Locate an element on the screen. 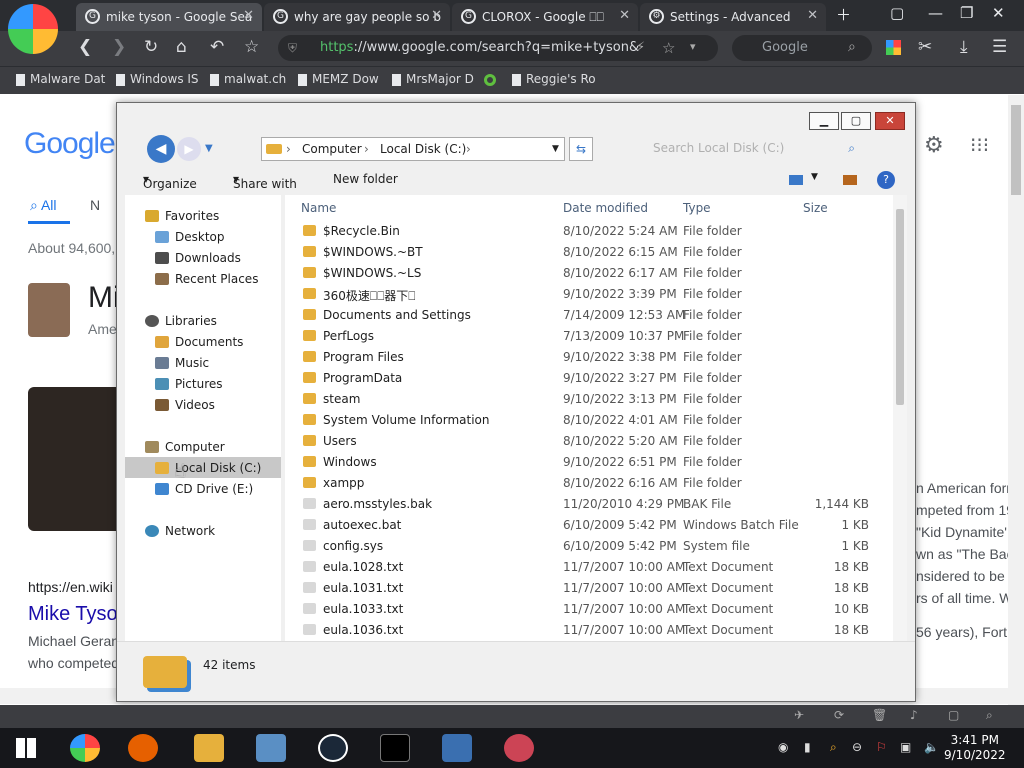 The width and height of the screenshot is (1024, 768). menu-icon: ☰ is located at coordinates (999, 47).